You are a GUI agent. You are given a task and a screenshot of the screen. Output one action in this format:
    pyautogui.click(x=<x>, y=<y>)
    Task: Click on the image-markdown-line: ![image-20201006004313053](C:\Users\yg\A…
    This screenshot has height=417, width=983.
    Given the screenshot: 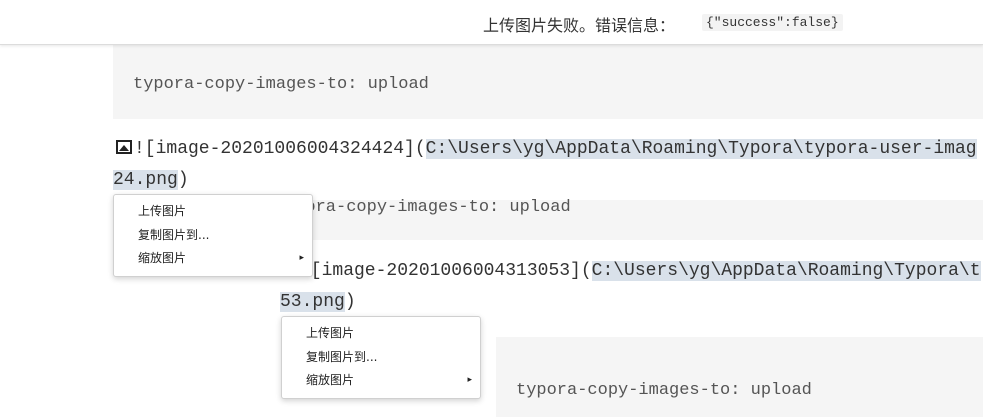 What is the action you would take?
    pyautogui.click(x=632, y=271)
    